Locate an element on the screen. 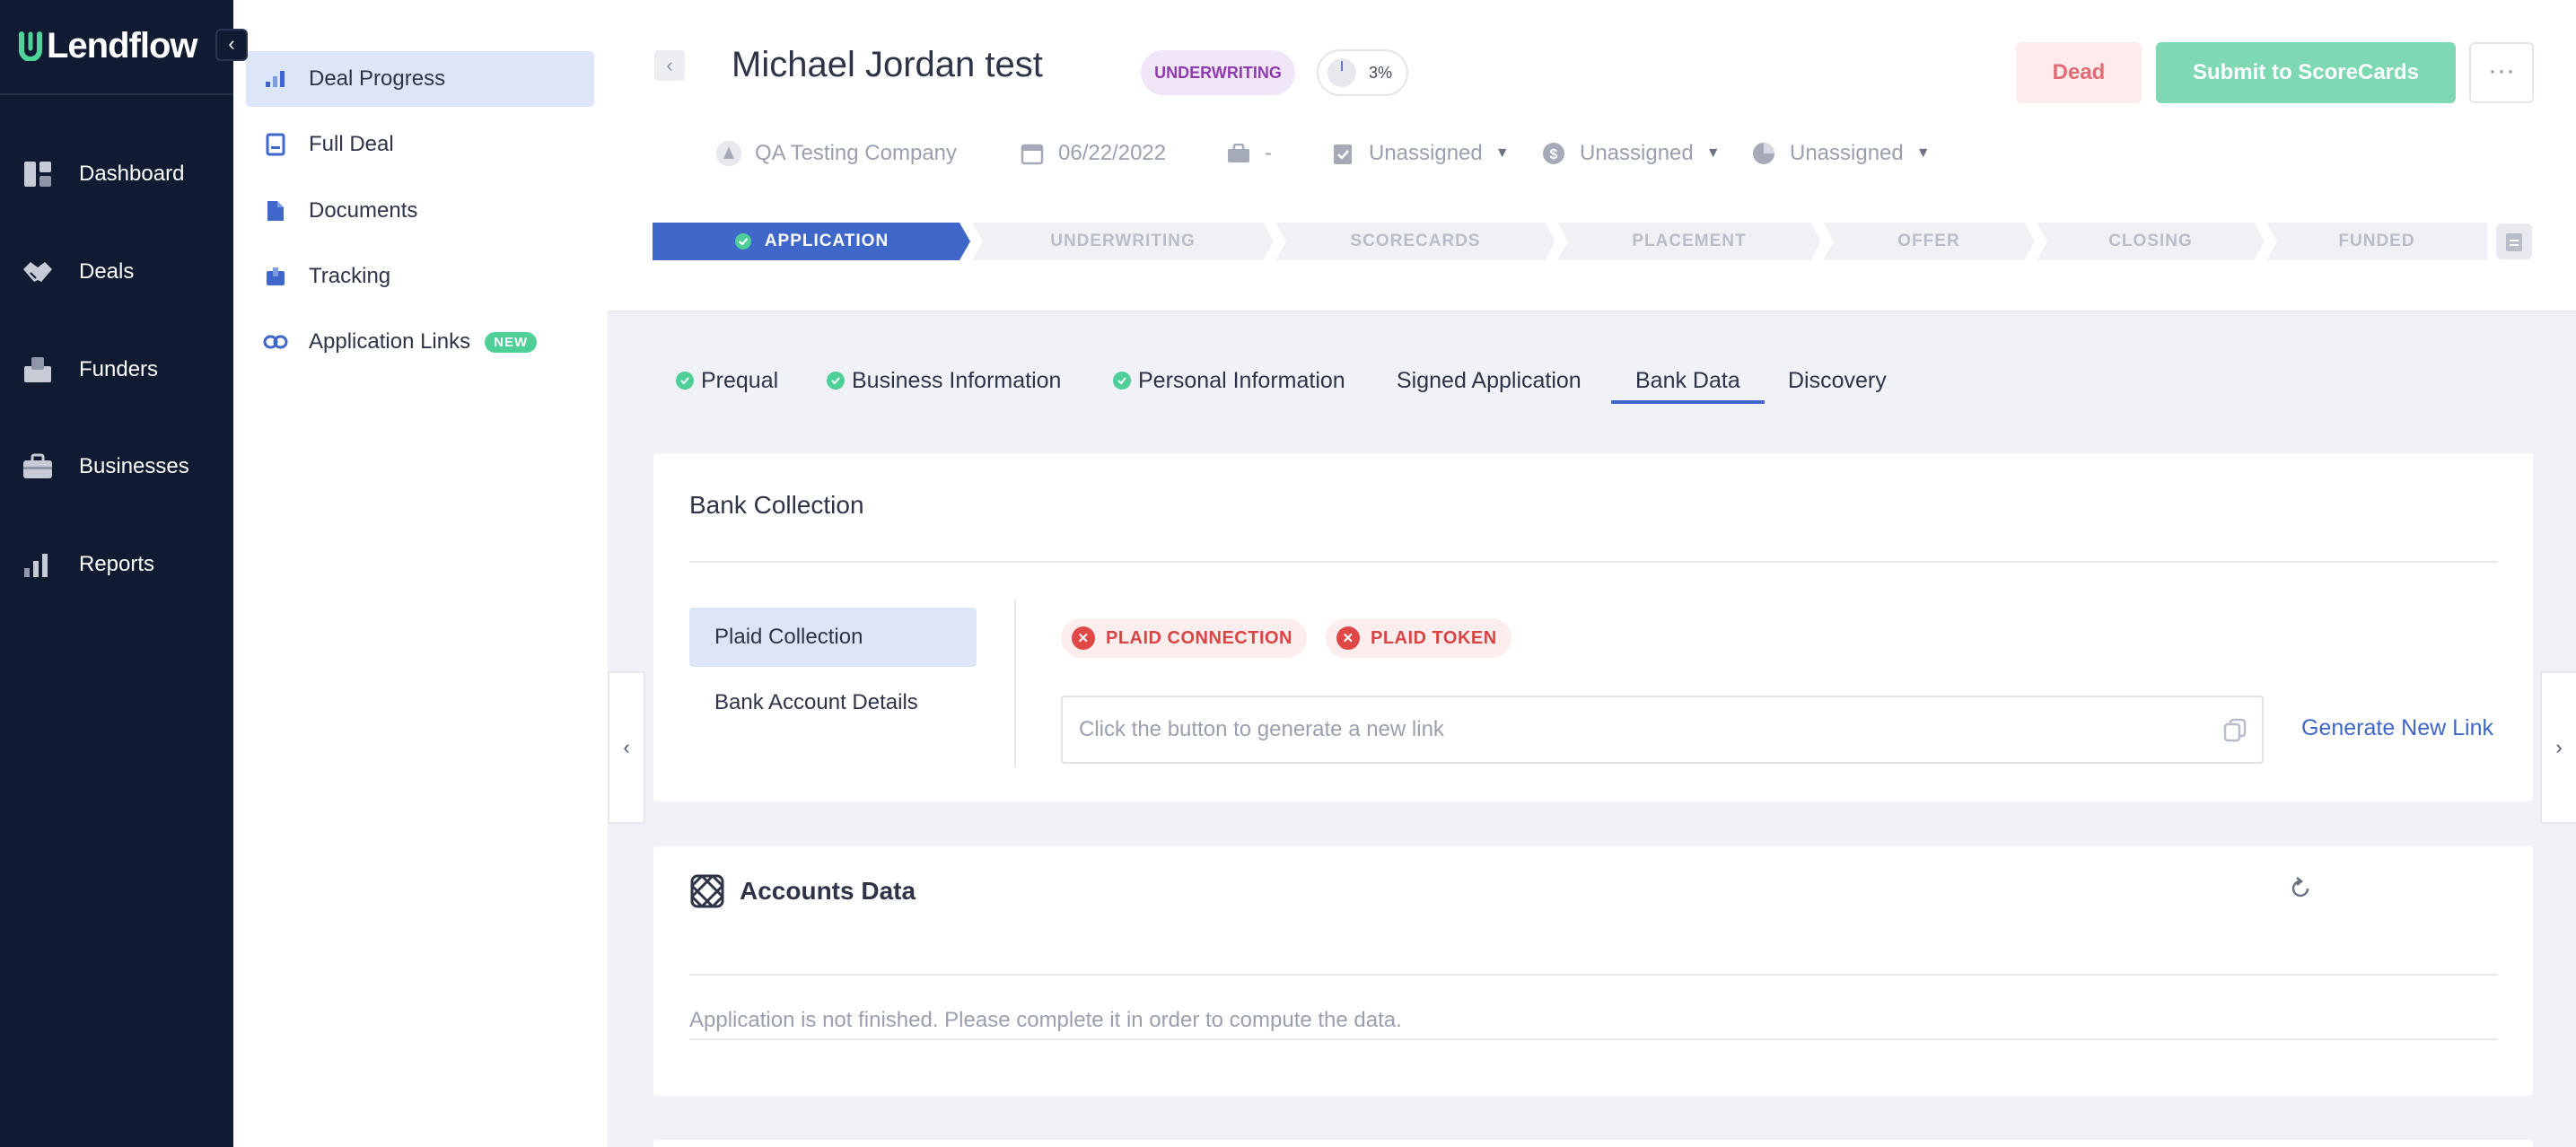  step-closing: CLOSING is located at coordinates (2151, 241).